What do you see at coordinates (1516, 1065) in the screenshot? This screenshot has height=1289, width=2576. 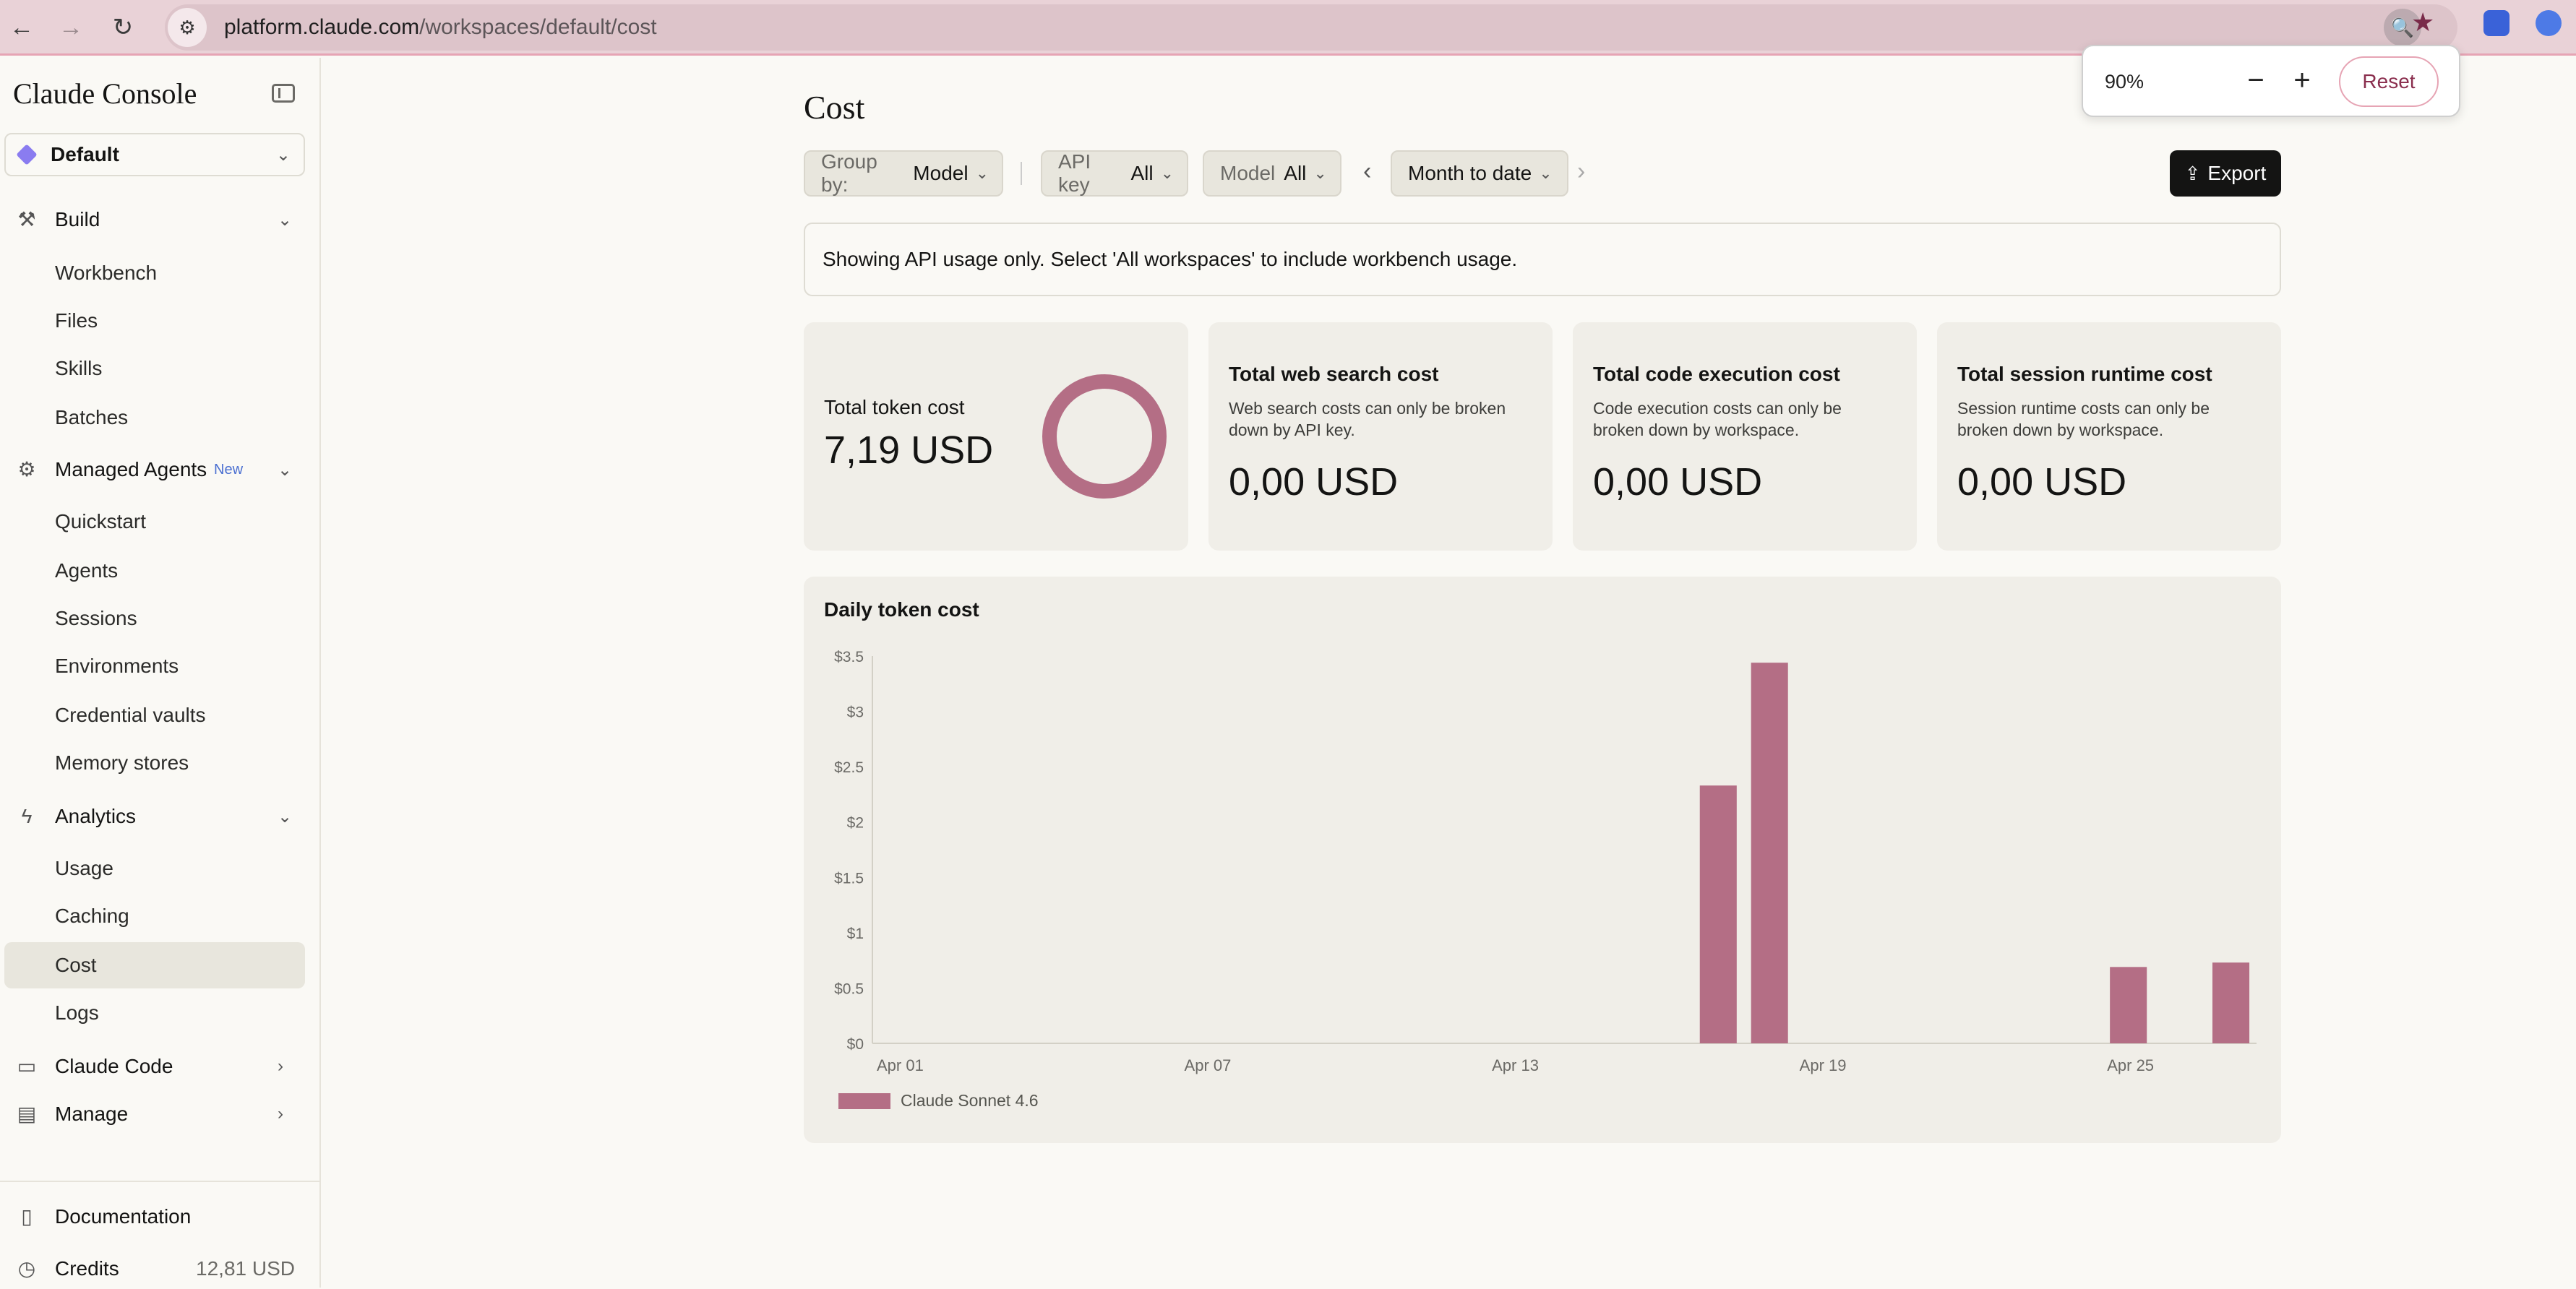 I see `x-tick-label: Apr 13` at bounding box center [1516, 1065].